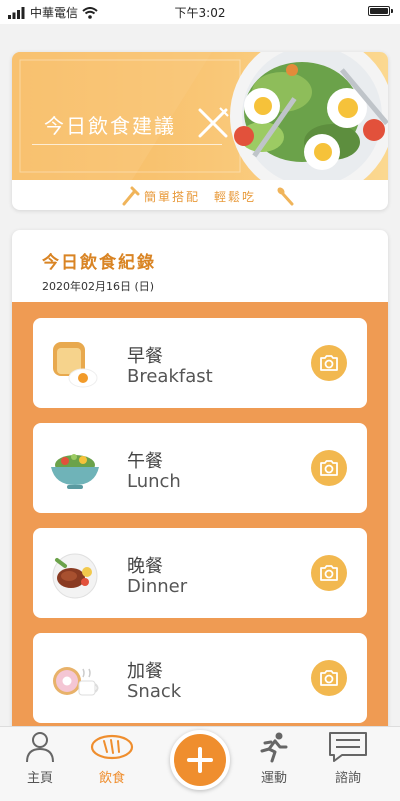 This screenshot has height=801, width=400. Describe the element at coordinates (200, 468) in the screenshot. I see `meal-item-lunch: 午餐 Lunch` at that location.